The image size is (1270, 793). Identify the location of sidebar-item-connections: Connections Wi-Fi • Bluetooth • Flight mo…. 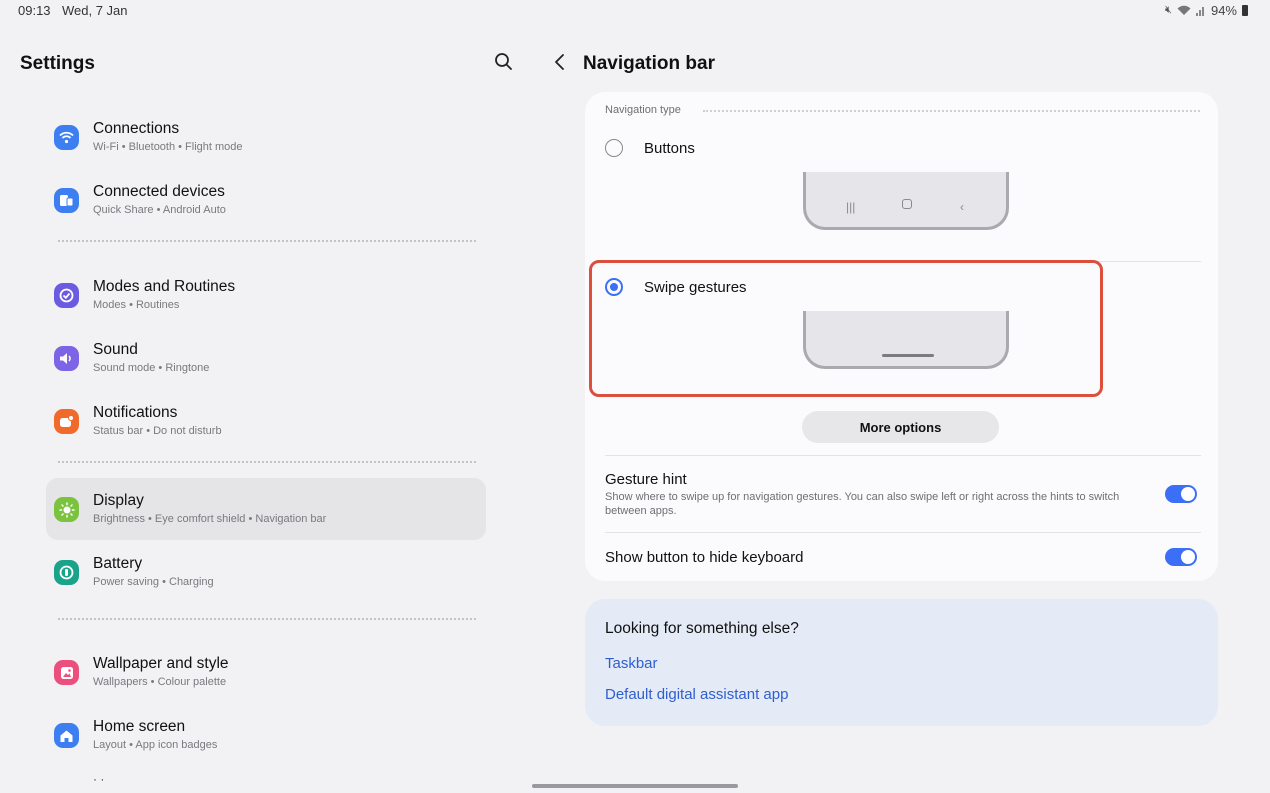
(266, 137).